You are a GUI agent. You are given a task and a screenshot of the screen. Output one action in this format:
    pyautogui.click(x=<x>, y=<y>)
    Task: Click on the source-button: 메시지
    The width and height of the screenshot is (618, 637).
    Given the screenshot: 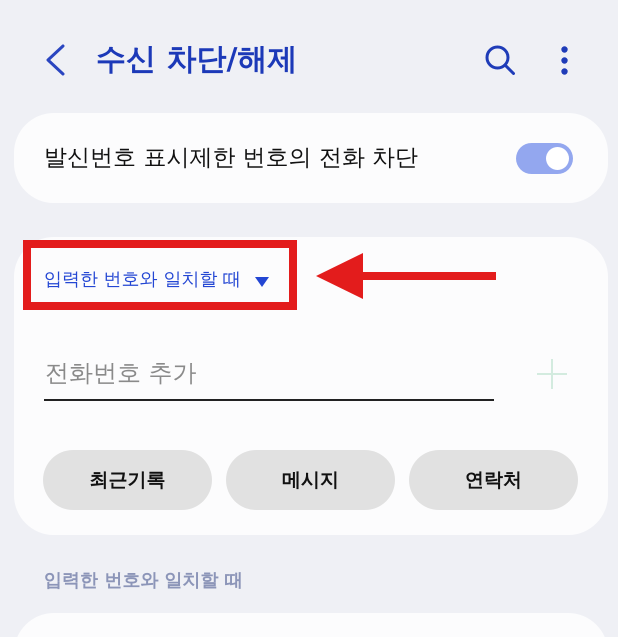 What is the action you would take?
    pyautogui.click(x=310, y=480)
    